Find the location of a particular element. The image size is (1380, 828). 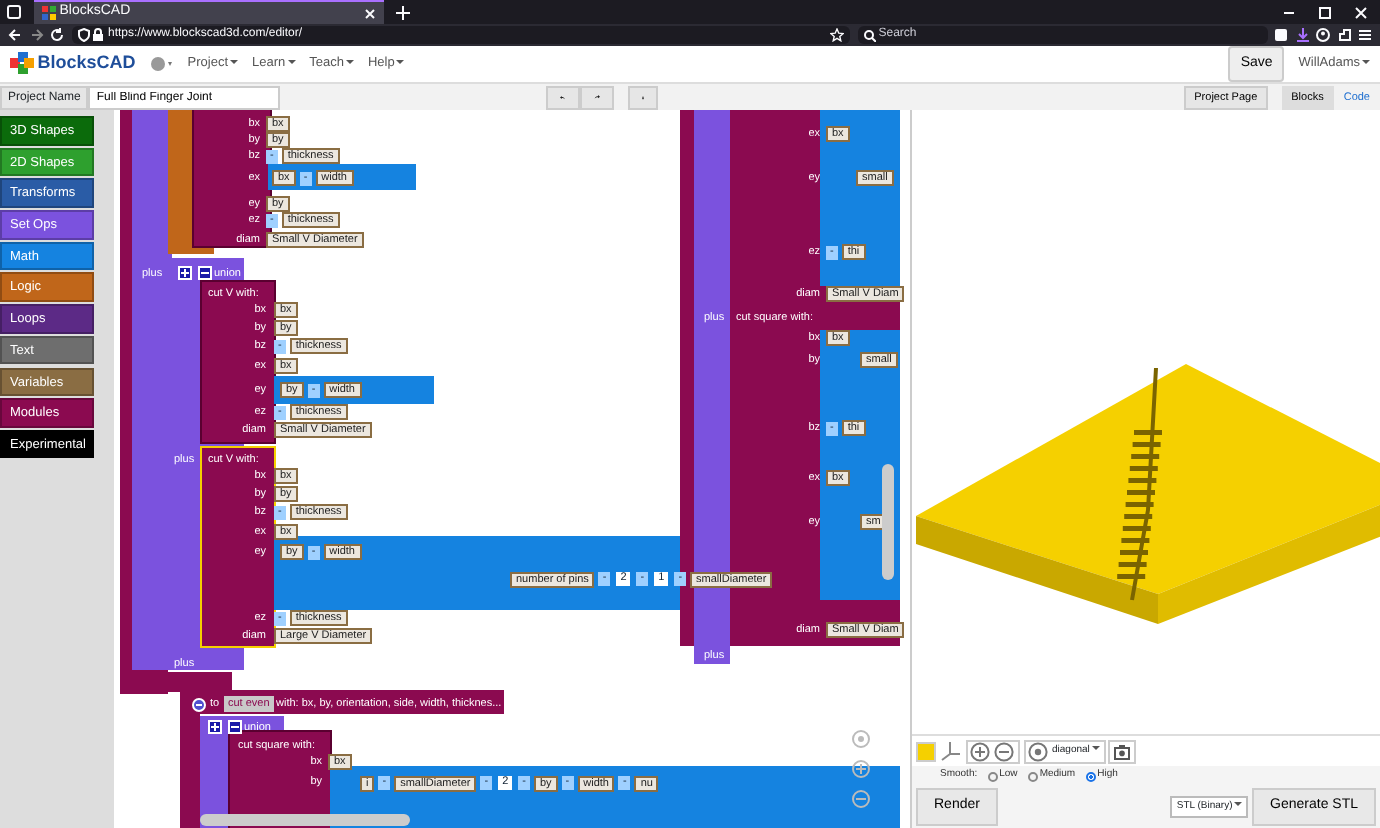

axes-icon is located at coordinates (950, 751).